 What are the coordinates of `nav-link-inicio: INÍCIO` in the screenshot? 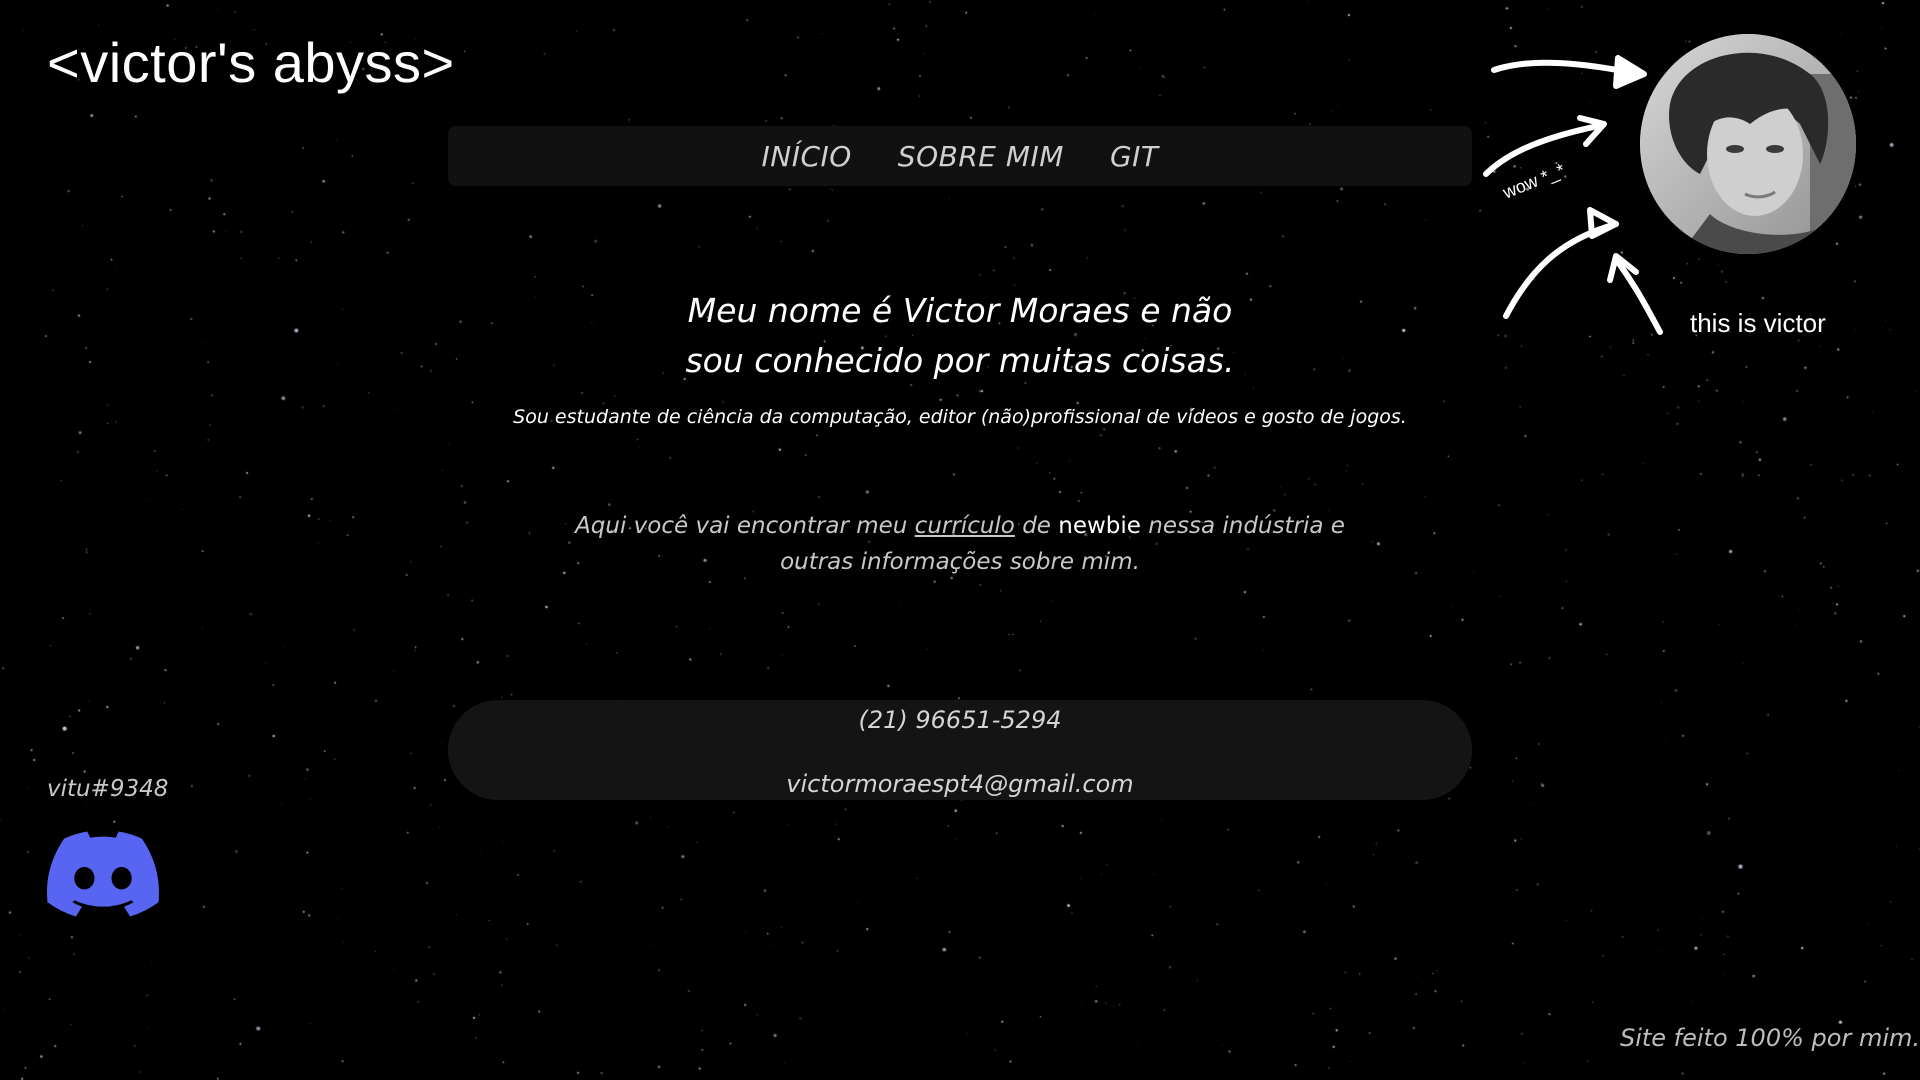 It's located at (806, 156).